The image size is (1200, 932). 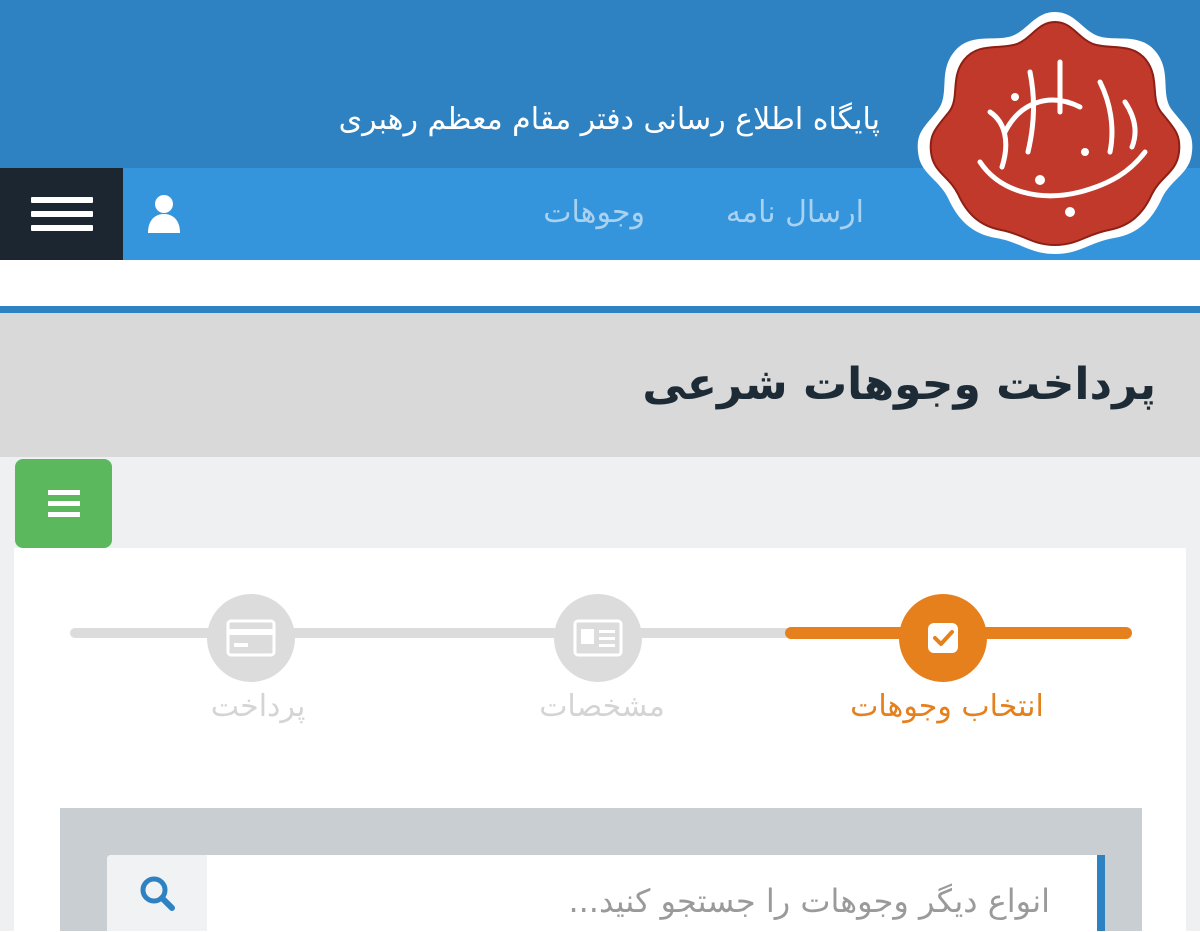 I want to click on search-button, so click(x=157, y=893).